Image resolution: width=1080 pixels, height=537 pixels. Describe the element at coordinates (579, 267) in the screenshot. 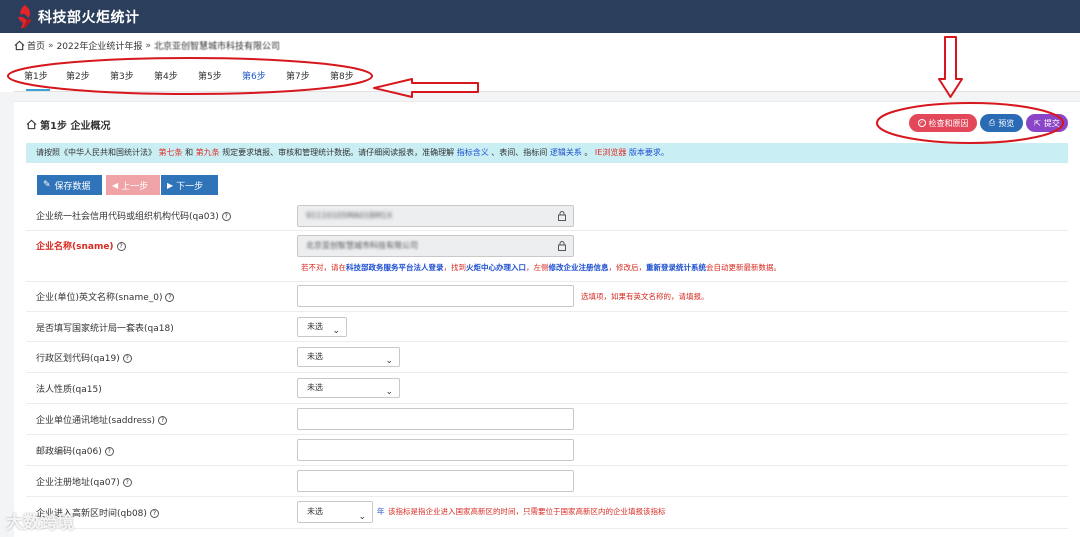

I see `hint-link-modify: 修改企业注册信息` at that location.